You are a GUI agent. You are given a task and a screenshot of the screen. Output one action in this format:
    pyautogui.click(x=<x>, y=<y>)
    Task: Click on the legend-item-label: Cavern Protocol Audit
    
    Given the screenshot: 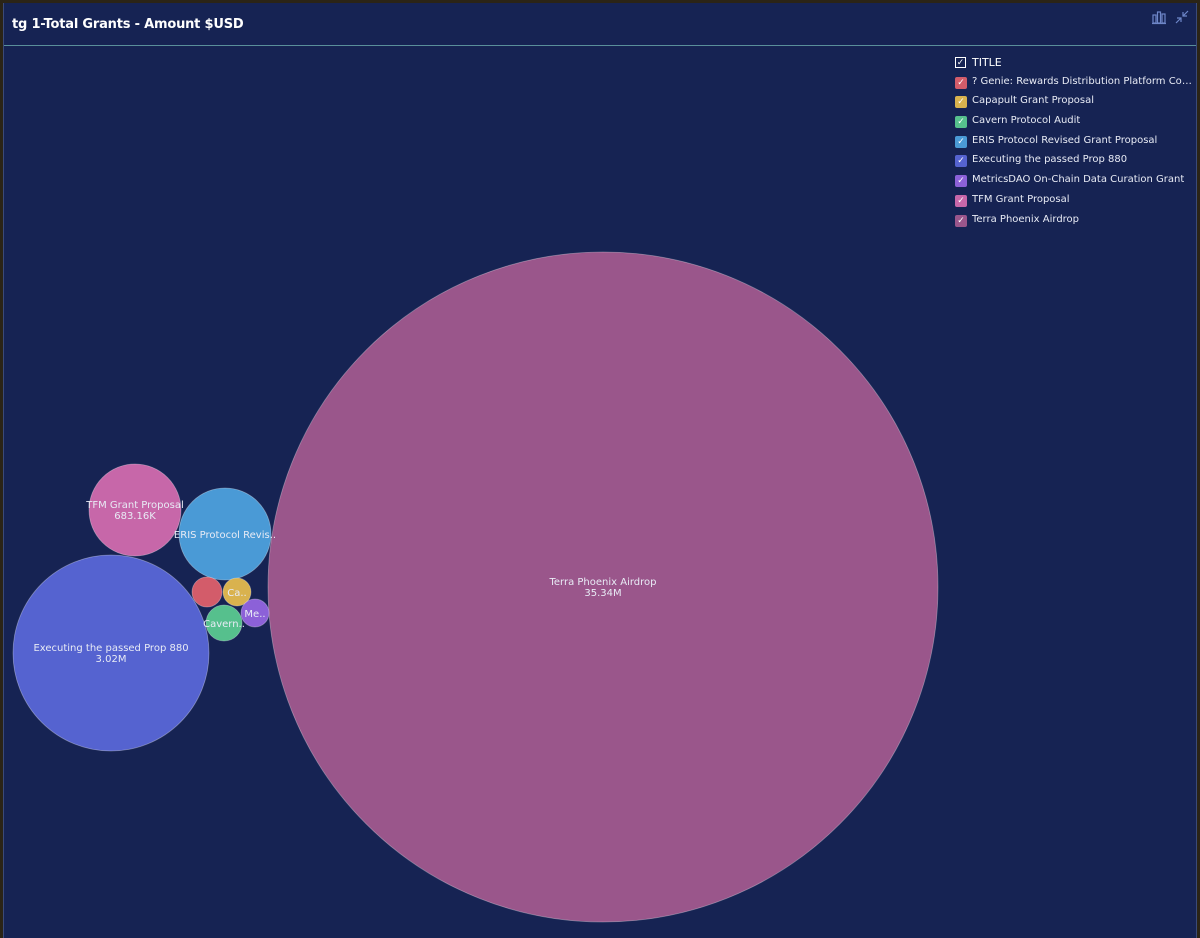 What is the action you would take?
    pyautogui.click(x=1026, y=121)
    